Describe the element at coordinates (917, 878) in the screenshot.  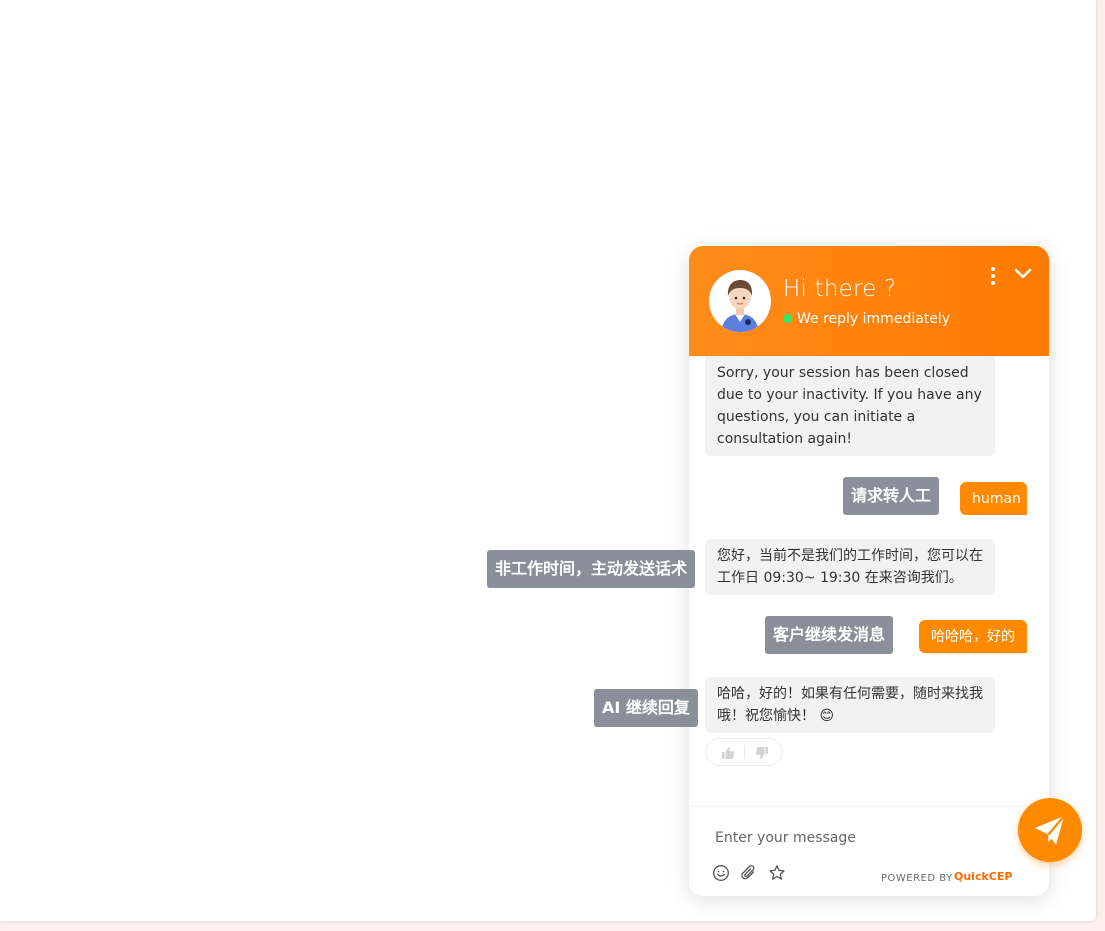
I see `powered-by-label: POWERED BY` at that location.